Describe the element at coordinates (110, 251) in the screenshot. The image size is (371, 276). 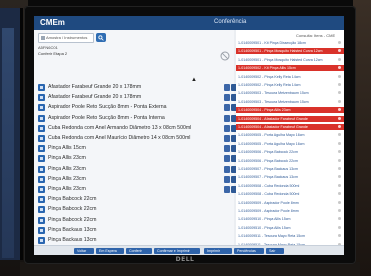
I see `action-button: Em Espera` at that location.